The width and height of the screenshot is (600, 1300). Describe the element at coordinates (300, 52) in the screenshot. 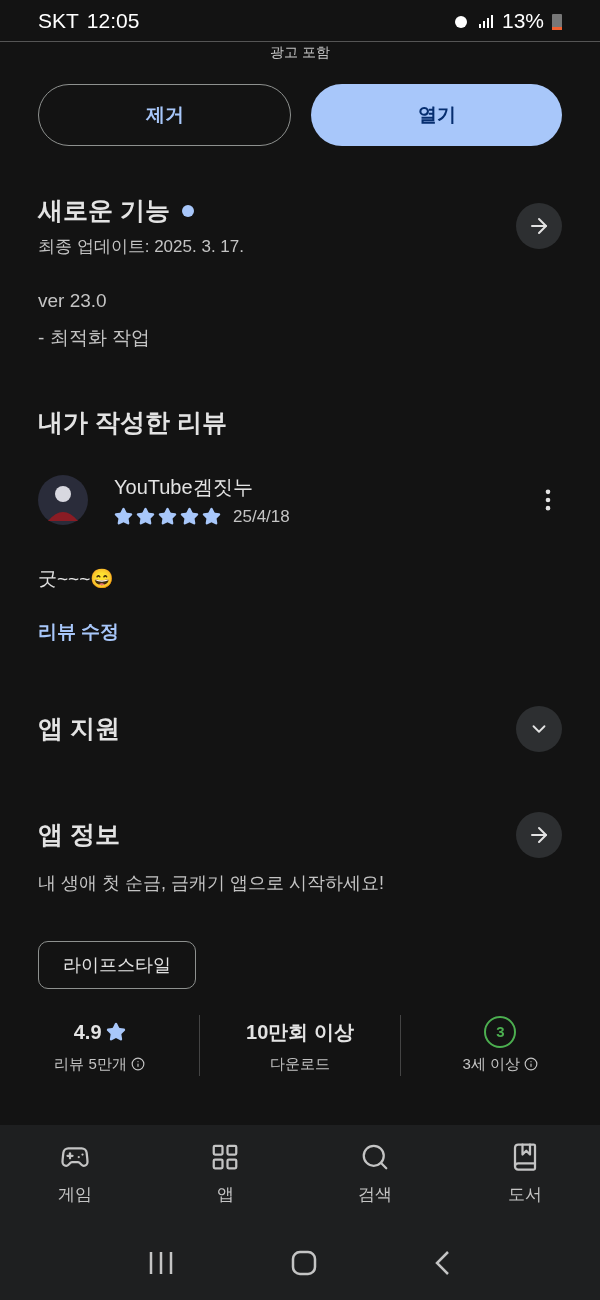

I see `ad-notice: 광고 포함` at that location.